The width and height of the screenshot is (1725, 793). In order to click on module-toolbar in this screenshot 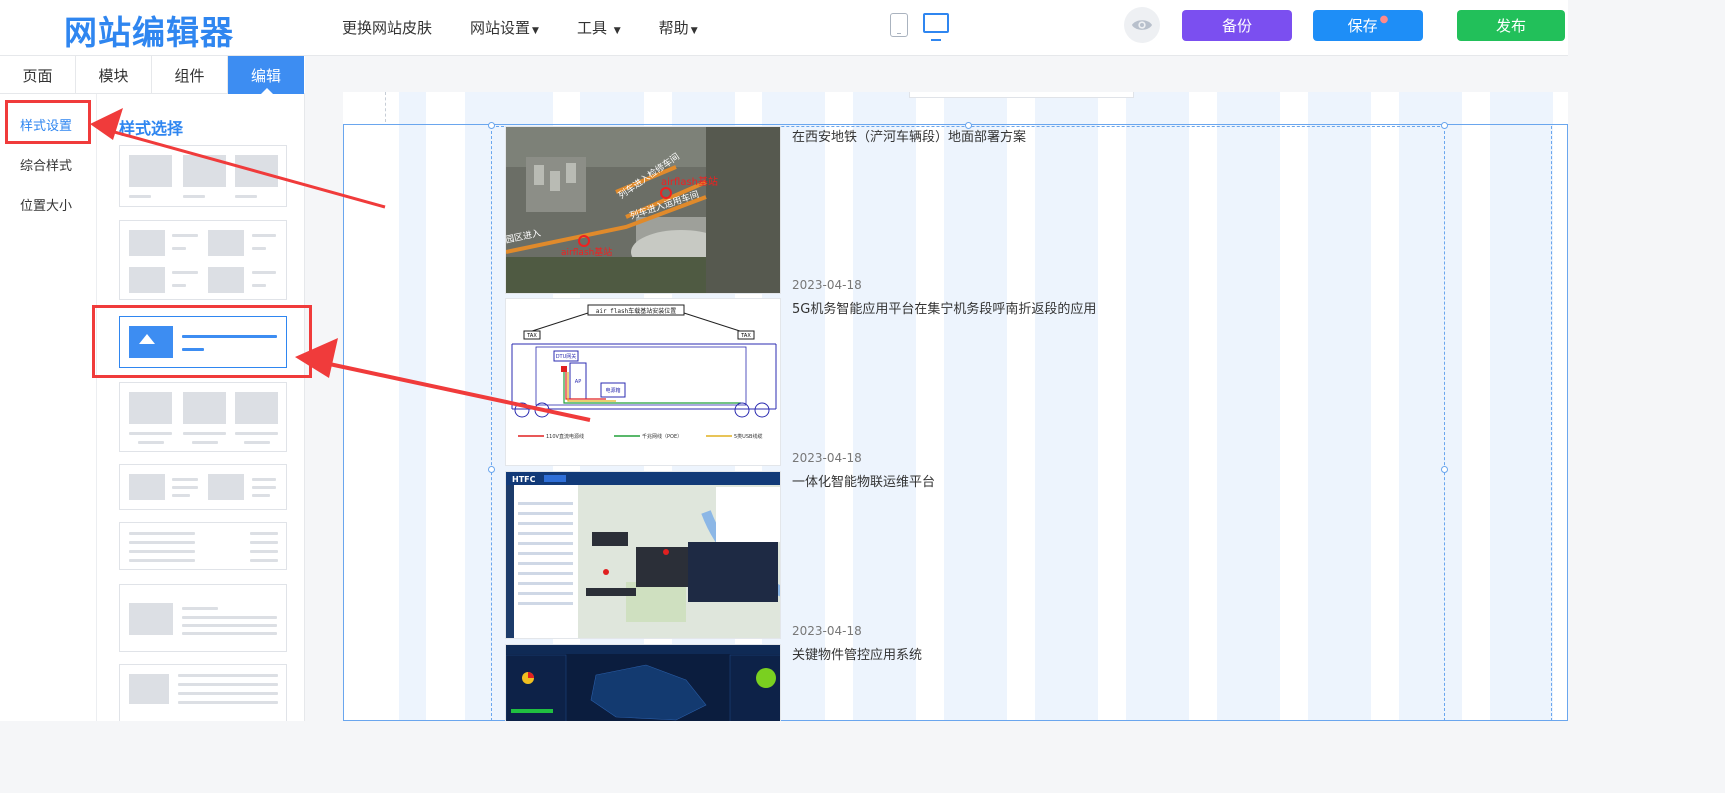, I will do `click(1021, 95)`.